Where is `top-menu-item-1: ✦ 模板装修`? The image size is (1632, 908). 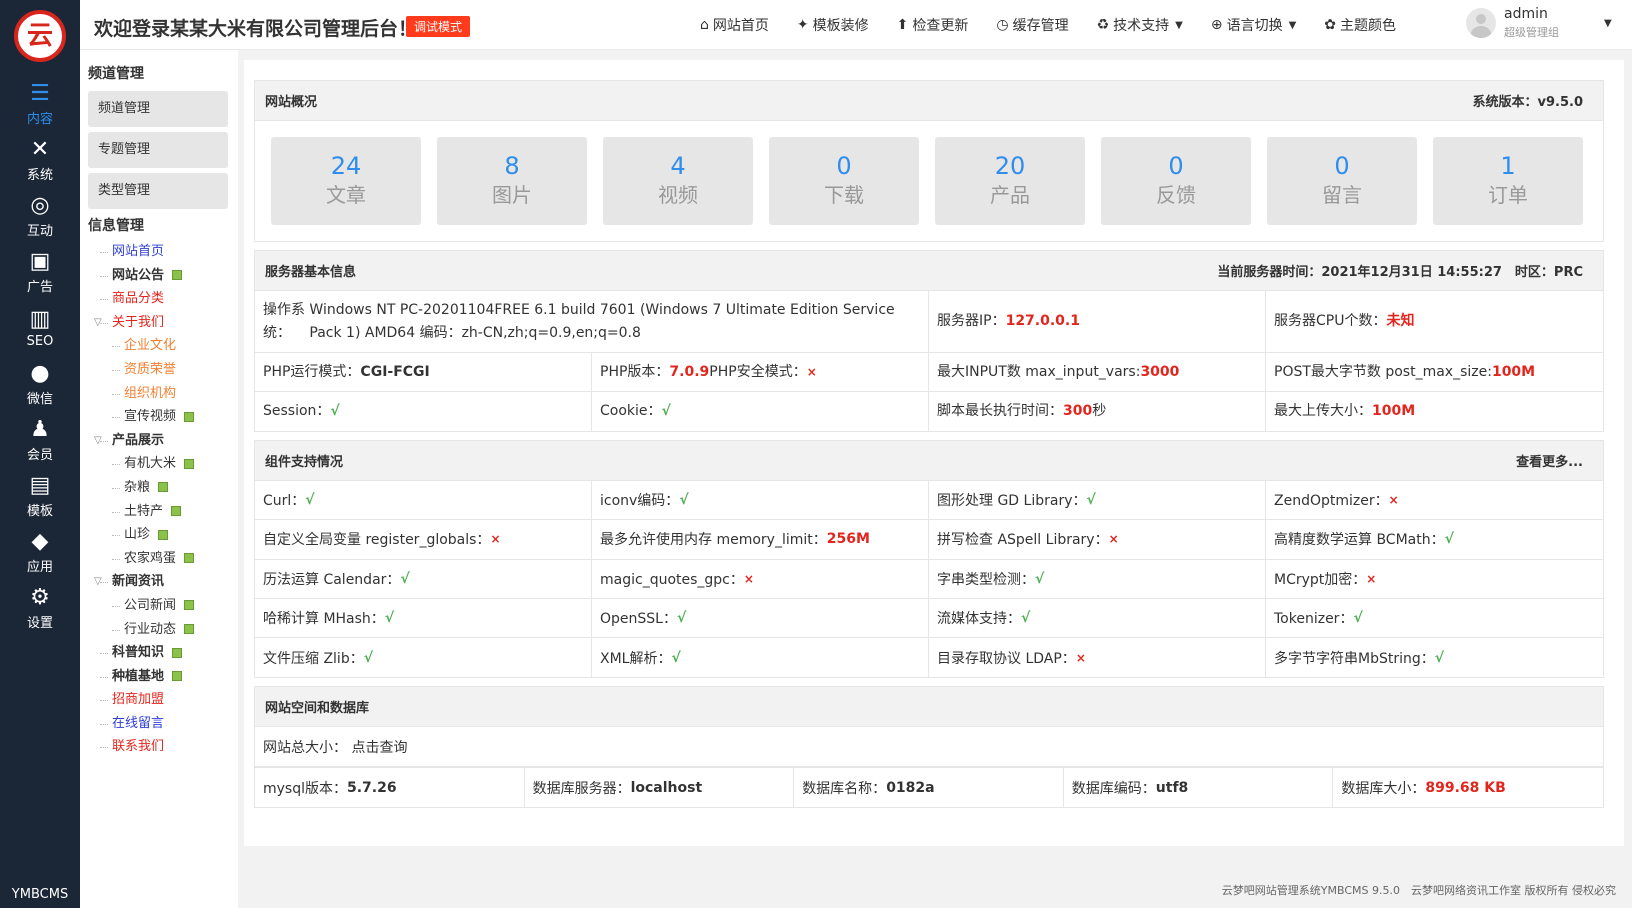 top-menu-item-1: ✦ 模板装修 is located at coordinates (833, 25).